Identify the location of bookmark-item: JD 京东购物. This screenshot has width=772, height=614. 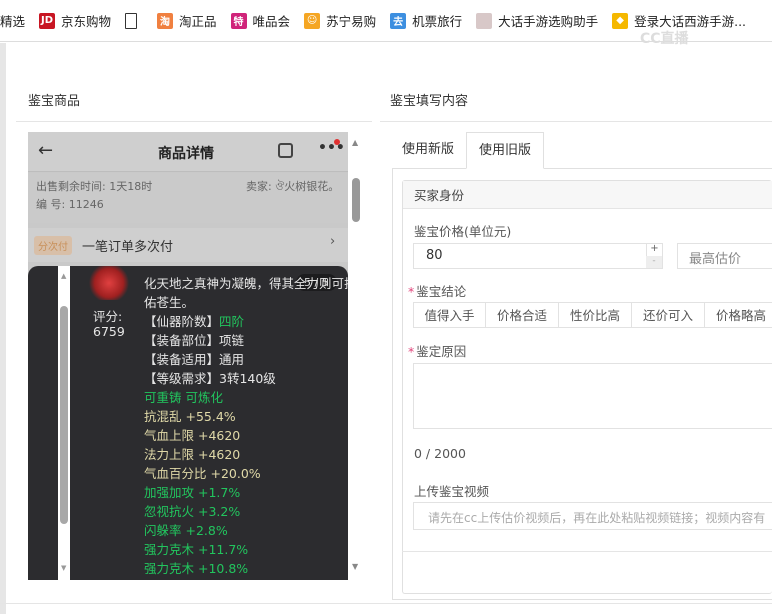
(75, 20).